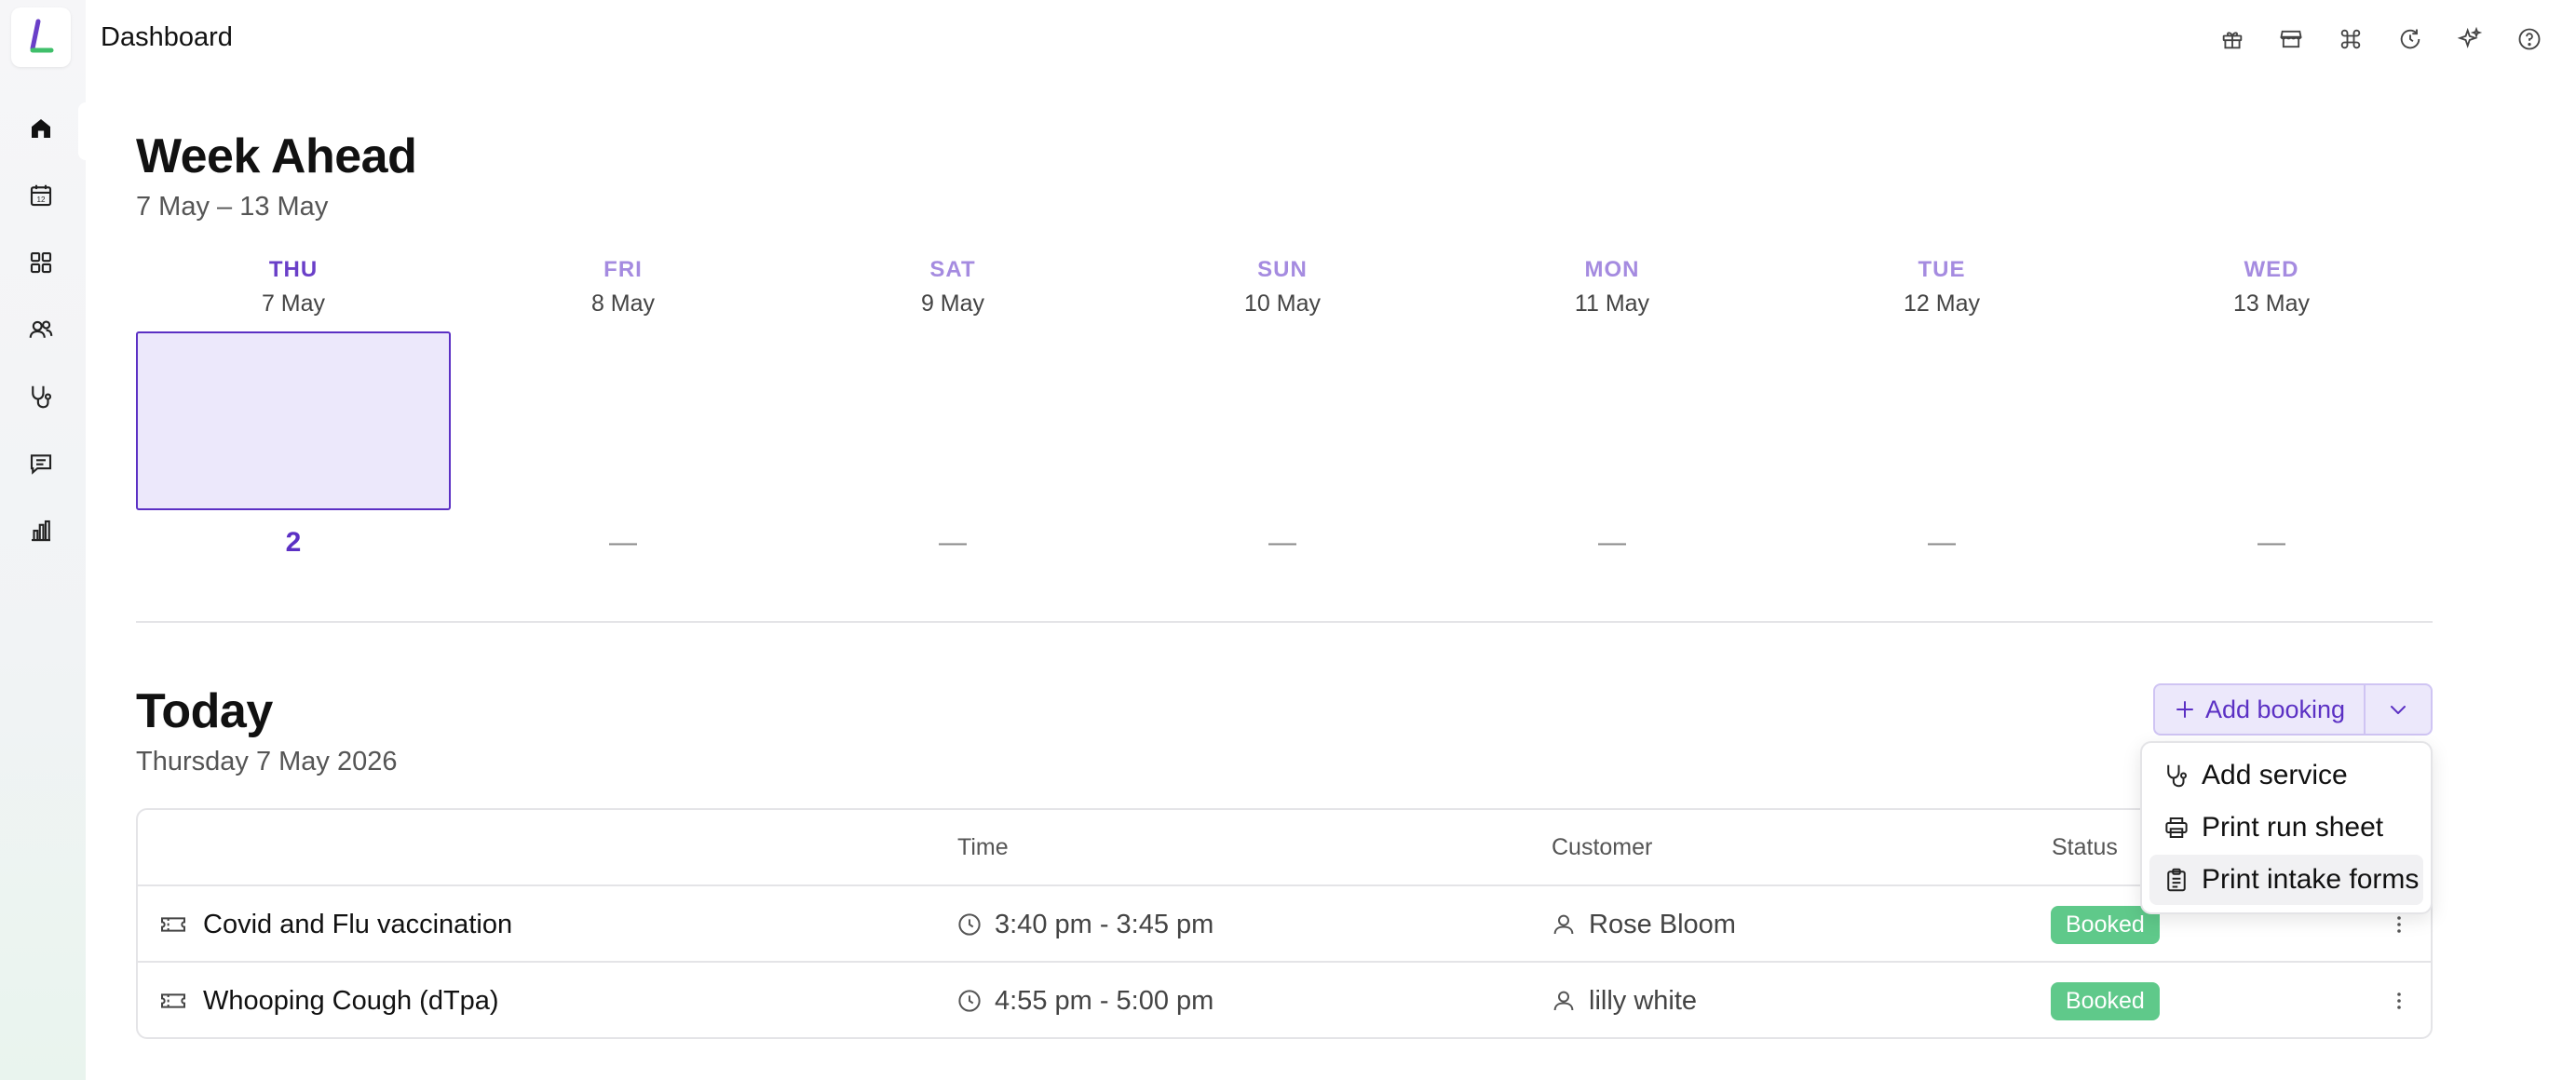 The width and height of the screenshot is (2576, 1080). I want to click on day-date: 9 May, so click(952, 304).